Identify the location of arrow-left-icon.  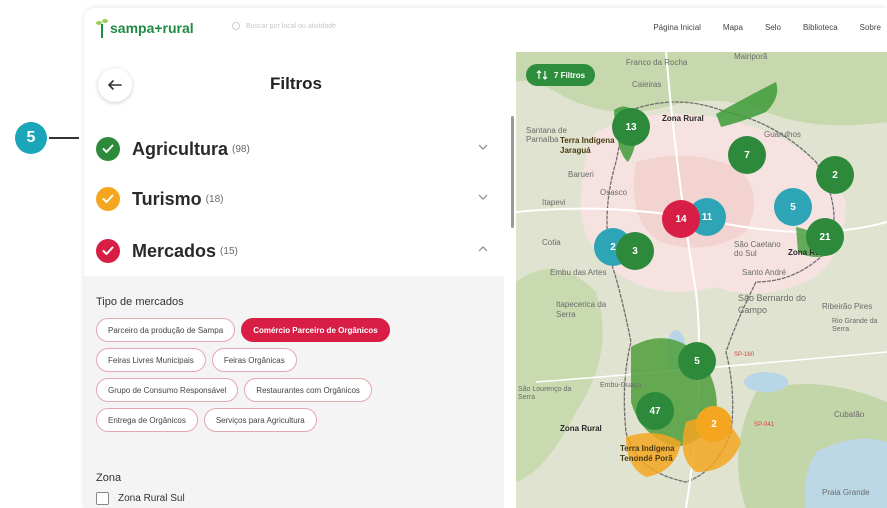
(115, 85).